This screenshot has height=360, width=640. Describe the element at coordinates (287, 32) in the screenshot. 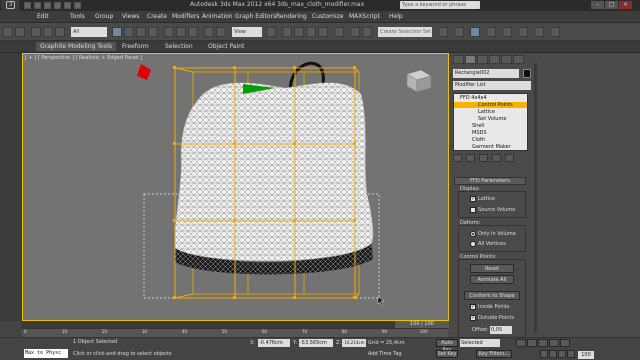

I see `snap-toggle-icon` at that location.